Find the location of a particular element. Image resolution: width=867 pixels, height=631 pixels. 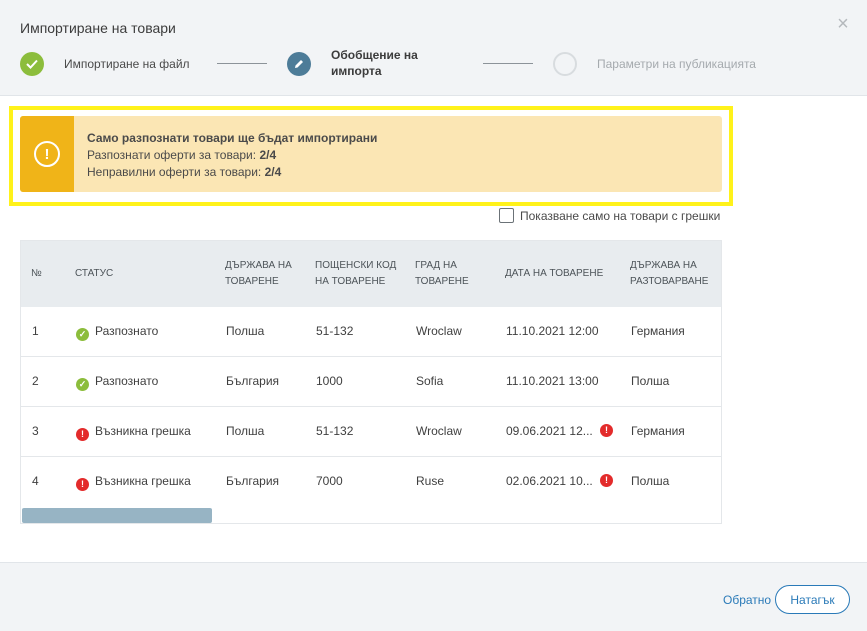

check-icon is located at coordinates (32, 64).